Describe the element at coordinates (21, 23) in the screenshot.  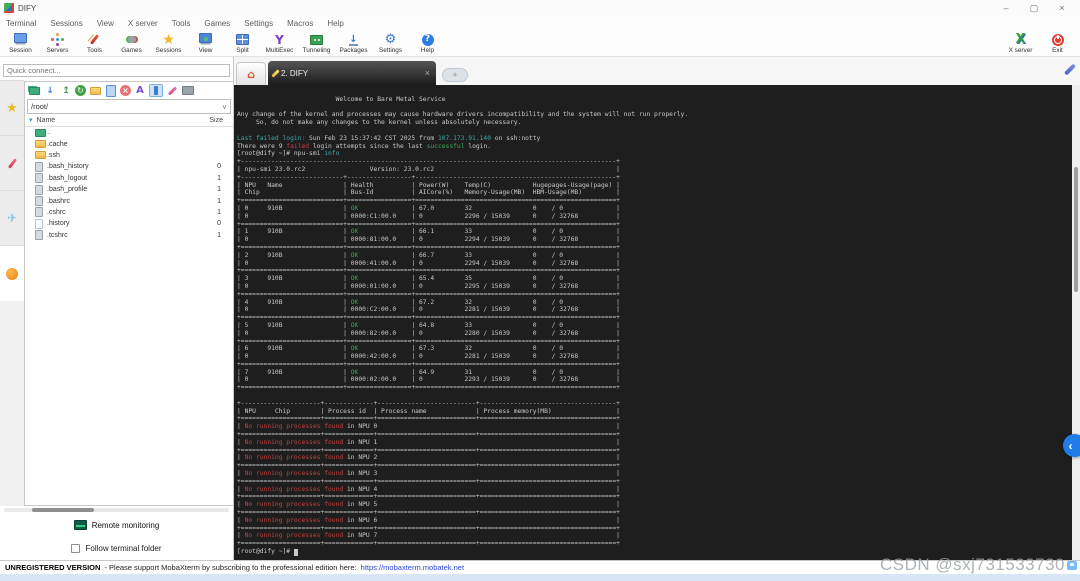
I see `menu-item-terminal: Terminal` at that location.